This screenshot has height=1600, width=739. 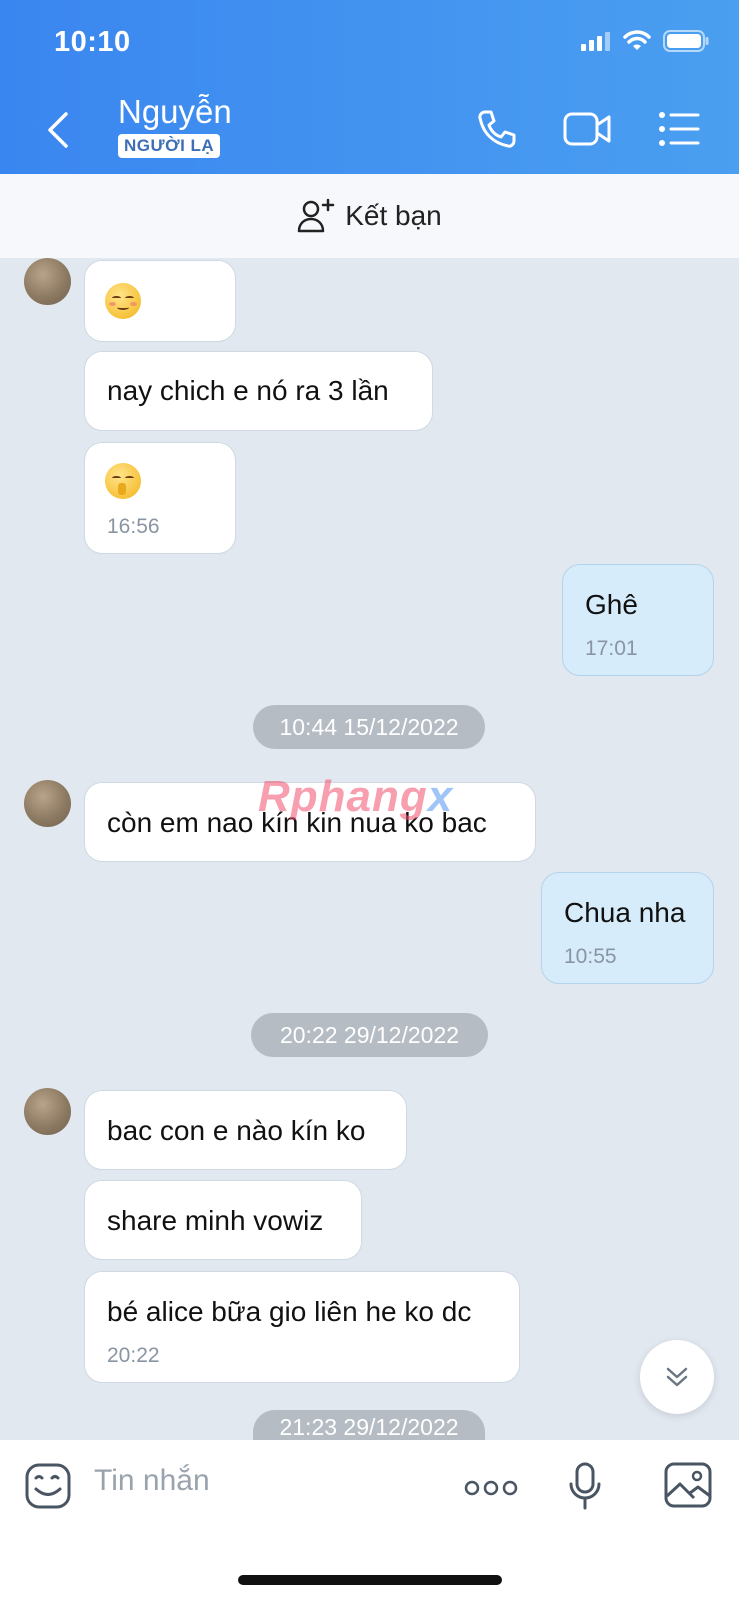 What do you see at coordinates (236, 1130) in the screenshot?
I see `message-text: bac con e nào kín ko` at bounding box center [236, 1130].